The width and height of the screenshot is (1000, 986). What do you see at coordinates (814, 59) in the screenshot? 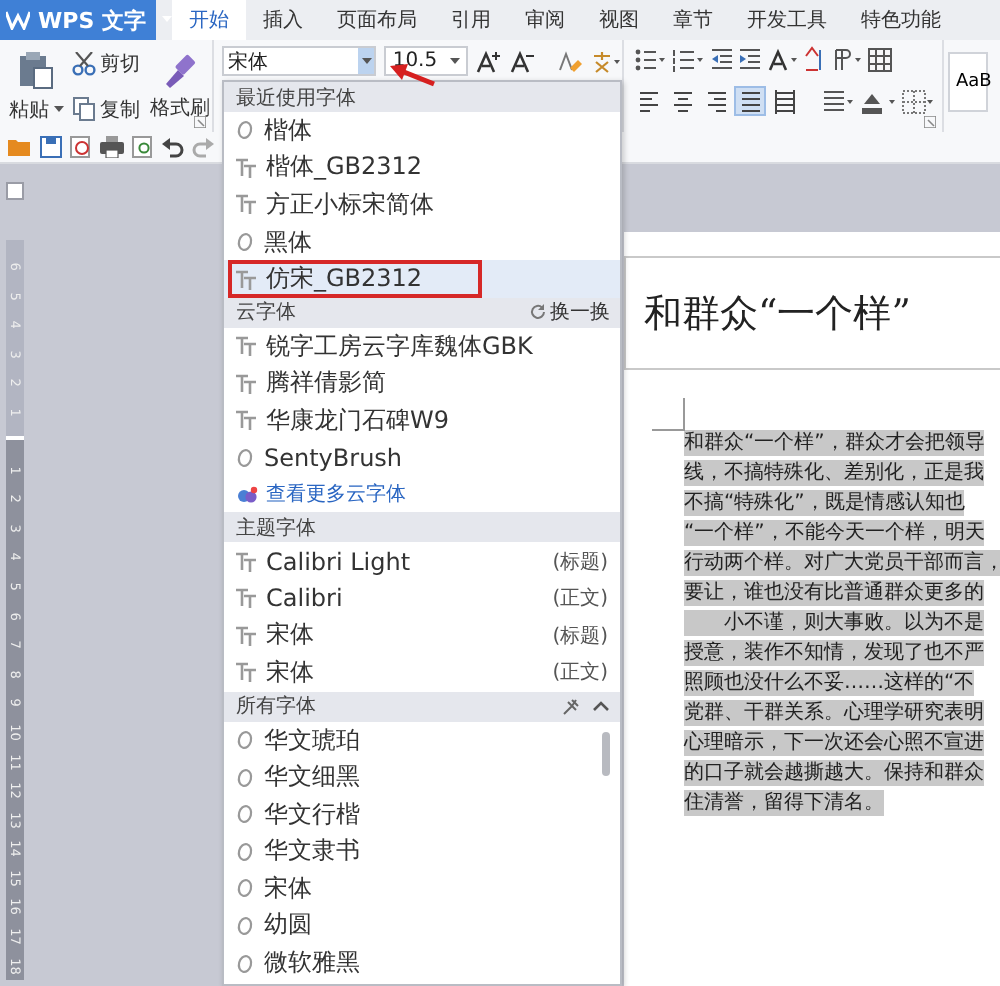
I see `sort-icon` at bounding box center [814, 59].